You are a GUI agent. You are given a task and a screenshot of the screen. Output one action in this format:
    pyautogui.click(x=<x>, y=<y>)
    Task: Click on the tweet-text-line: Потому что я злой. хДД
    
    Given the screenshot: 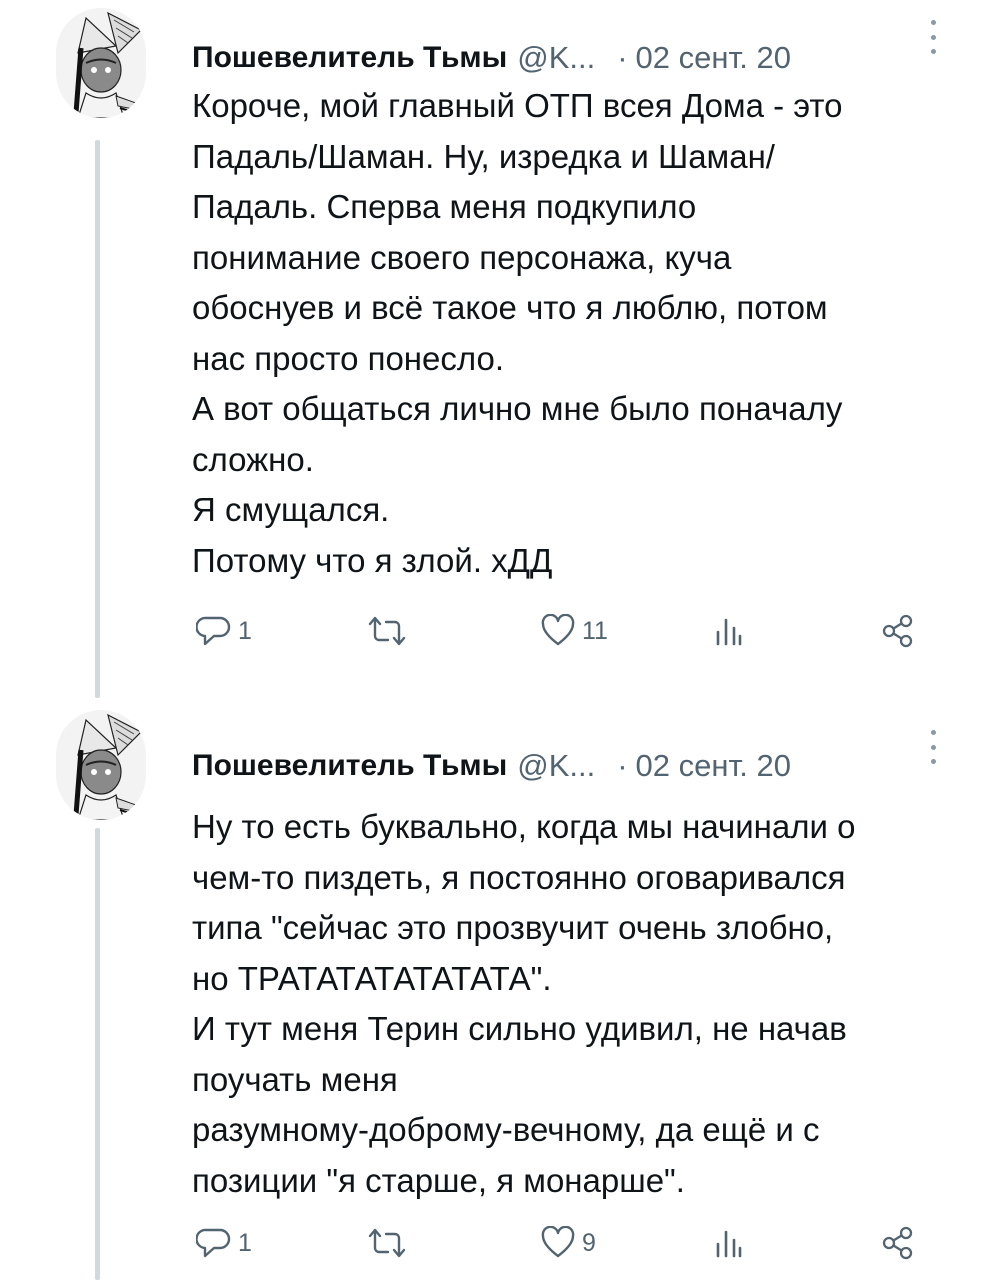 What is the action you would take?
    pyautogui.click(x=372, y=560)
    